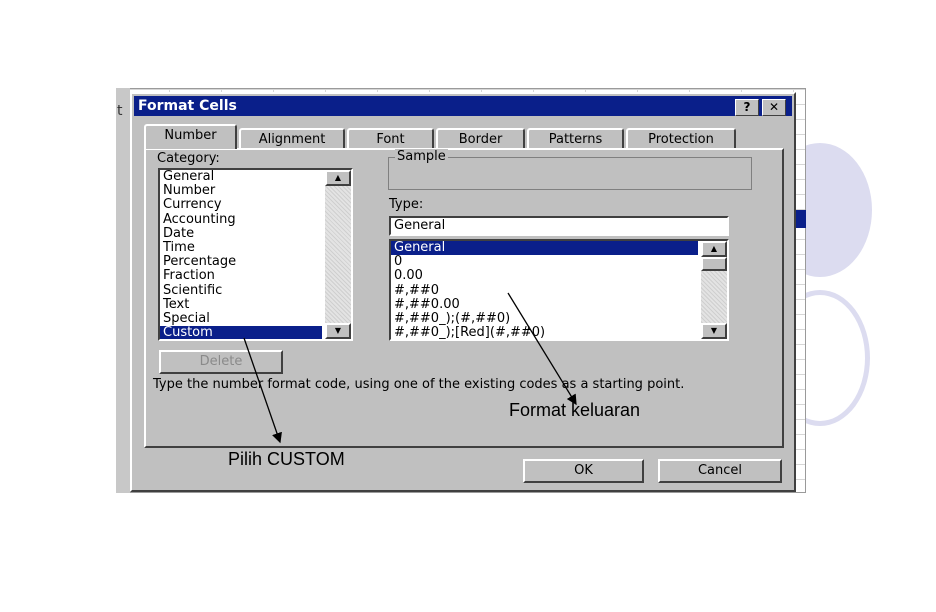 This screenshot has height=612, width=936. What do you see at coordinates (542, 349) in the screenshot?
I see `arrow-to-format-note` at bounding box center [542, 349].